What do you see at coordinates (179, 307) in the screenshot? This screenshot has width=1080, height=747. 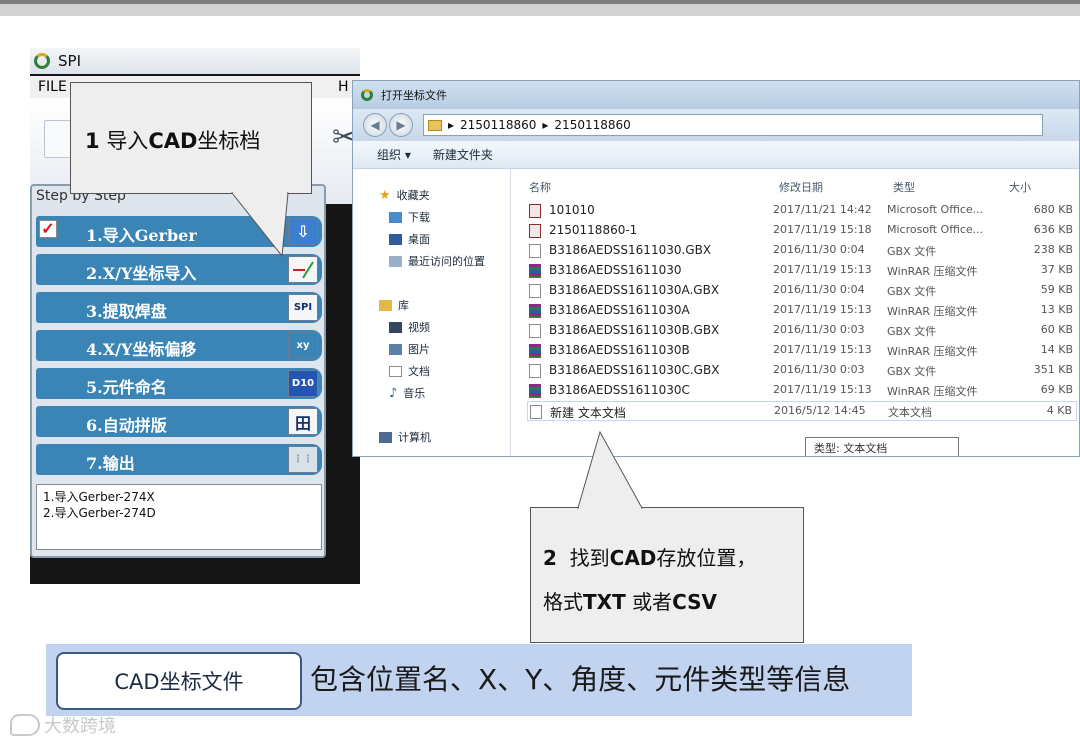 I see `step-3-extract-pads: 3.提取焊盘 SPI` at bounding box center [179, 307].